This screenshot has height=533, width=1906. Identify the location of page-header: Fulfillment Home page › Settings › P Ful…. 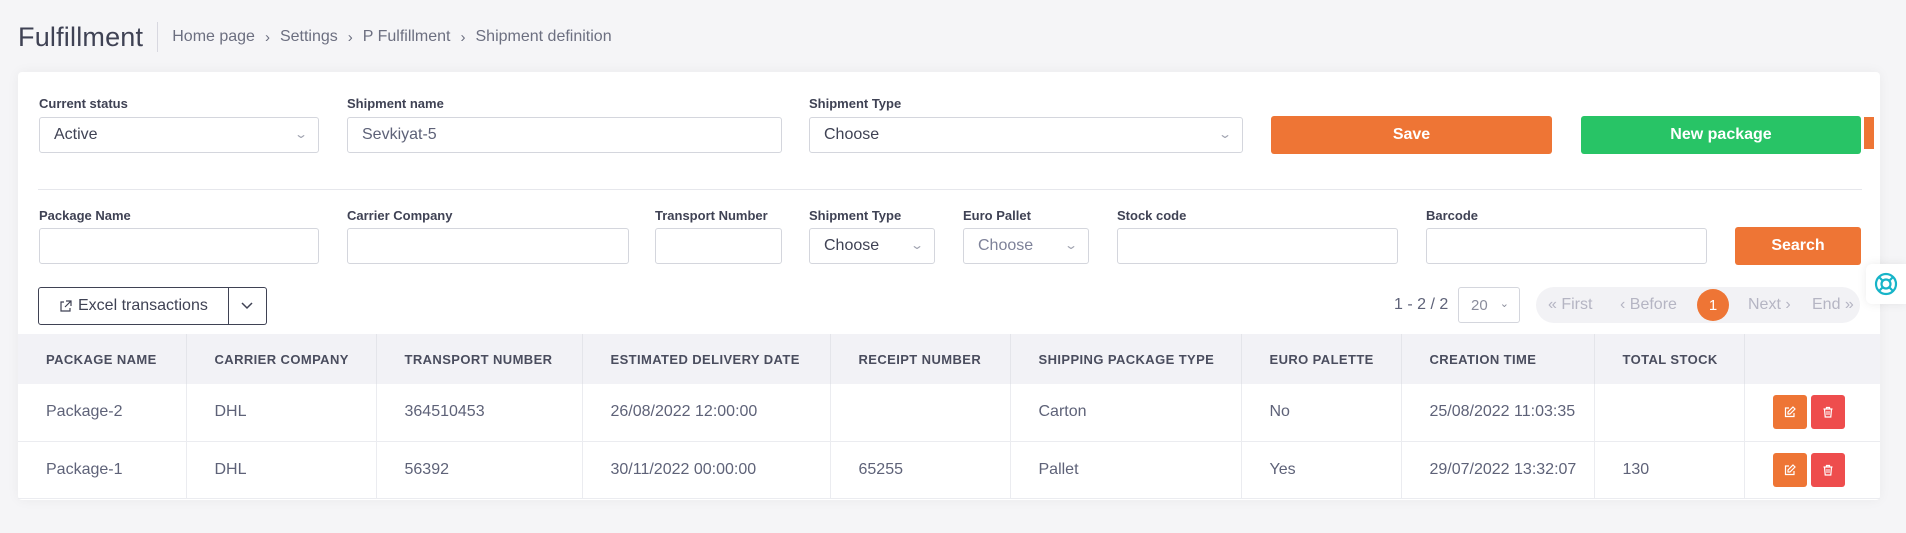
(315, 37).